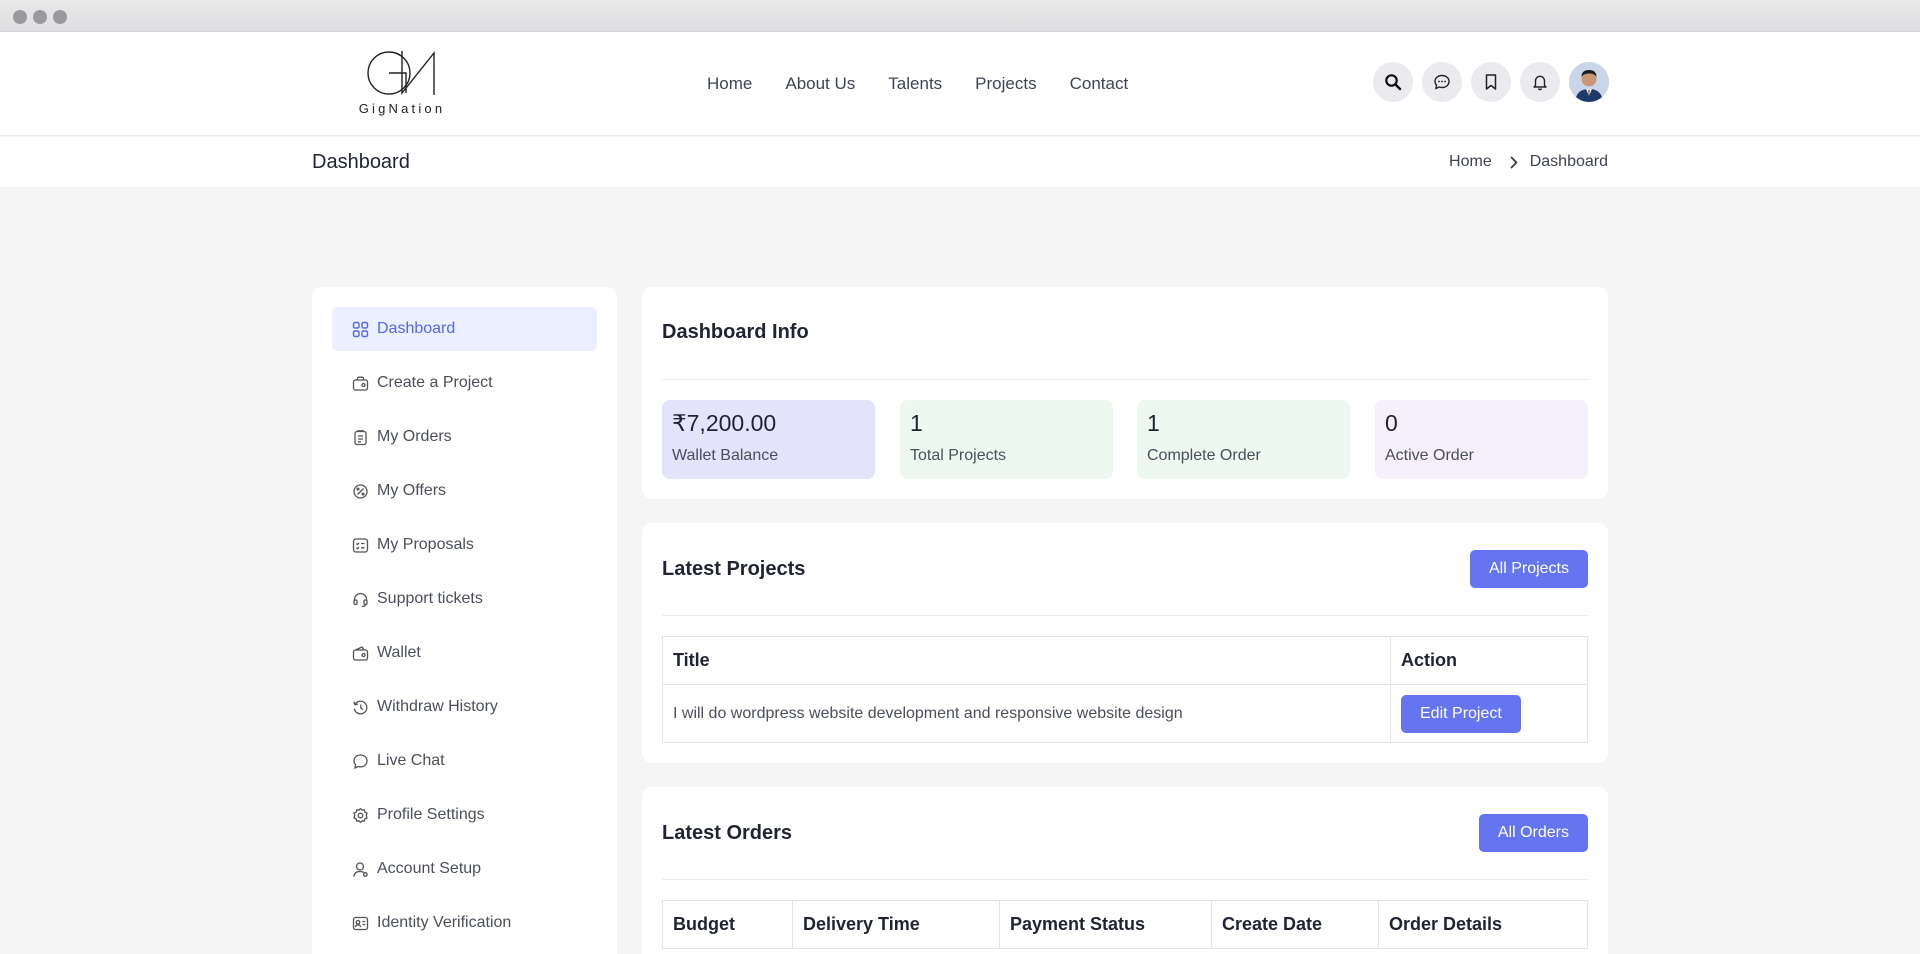 This screenshot has width=1920, height=954. What do you see at coordinates (360, 707) in the screenshot?
I see `history-icon` at bounding box center [360, 707].